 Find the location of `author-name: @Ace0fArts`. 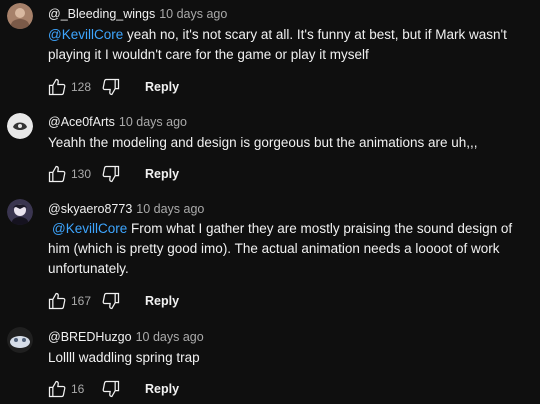

author-name: @Ace0fArts is located at coordinates (81, 122).